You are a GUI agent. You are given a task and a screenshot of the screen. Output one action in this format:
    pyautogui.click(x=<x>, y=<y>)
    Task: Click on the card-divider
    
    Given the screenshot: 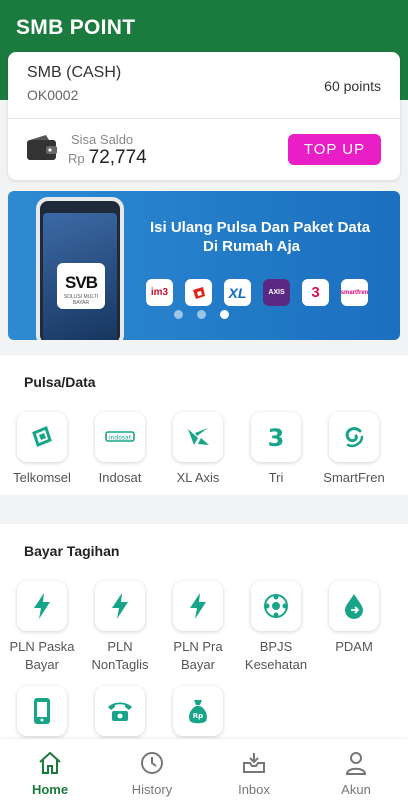 What is the action you would take?
    pyautogui.click(x=204, y=118)
    